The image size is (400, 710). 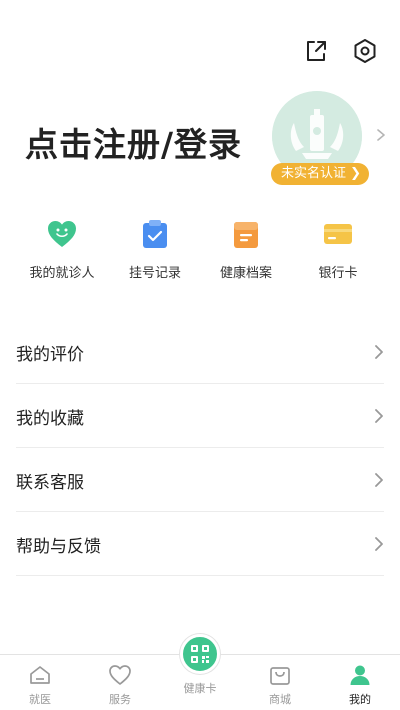 What do you see at coordinates (200, 688) in the screenshot?
I see `tab-label: 健康卡` at bounding box center [200, 688].